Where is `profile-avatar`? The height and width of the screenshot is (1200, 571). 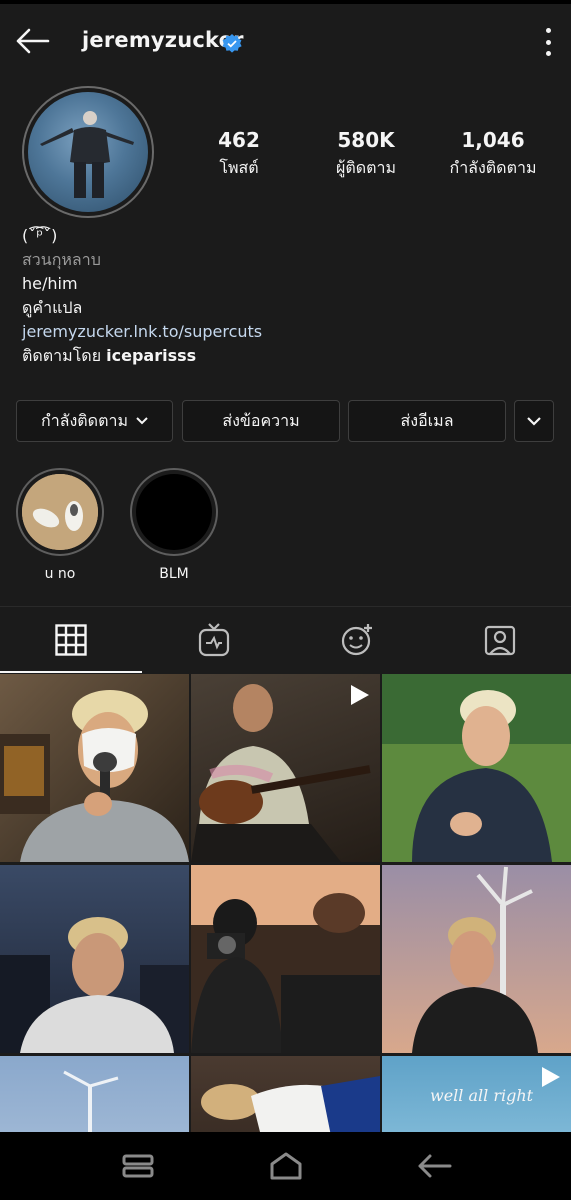 profile-avatar is located at coordinates (88, 152).